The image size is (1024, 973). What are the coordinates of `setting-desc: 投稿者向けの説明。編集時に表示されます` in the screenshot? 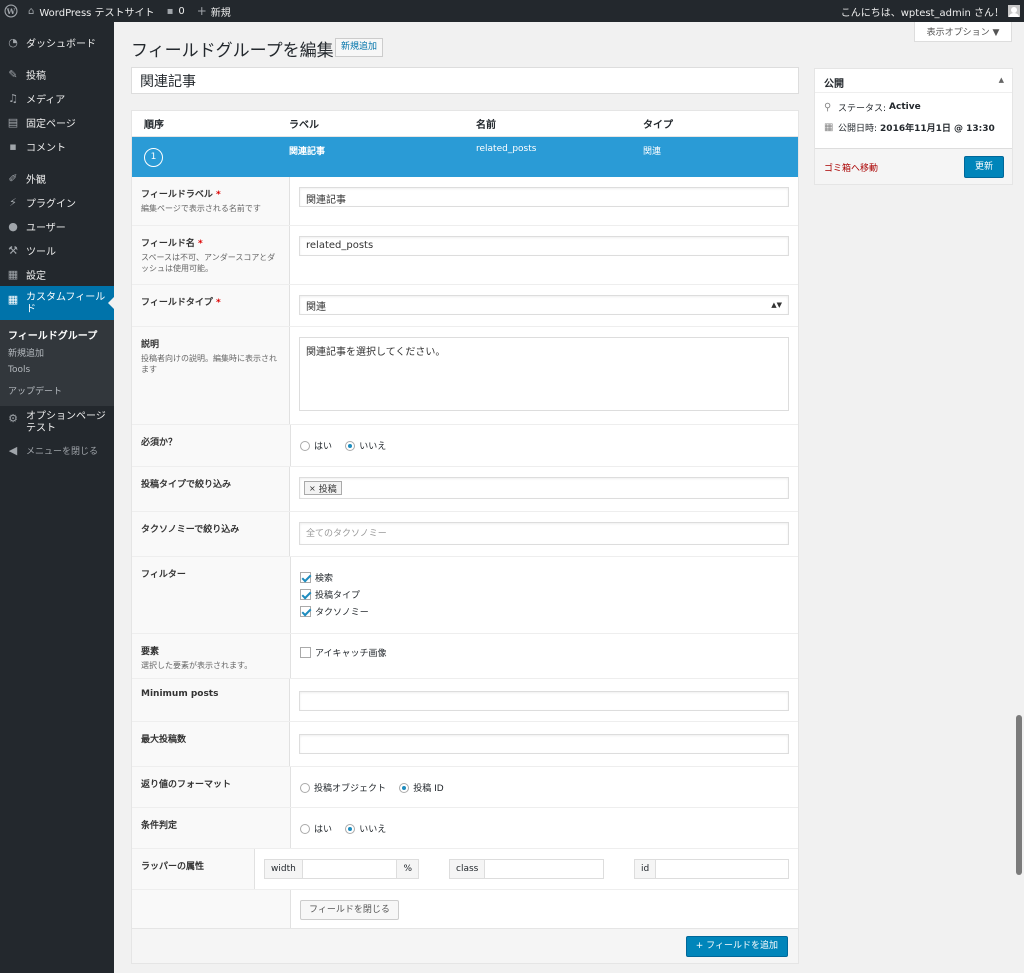 It's located at (209, 364).